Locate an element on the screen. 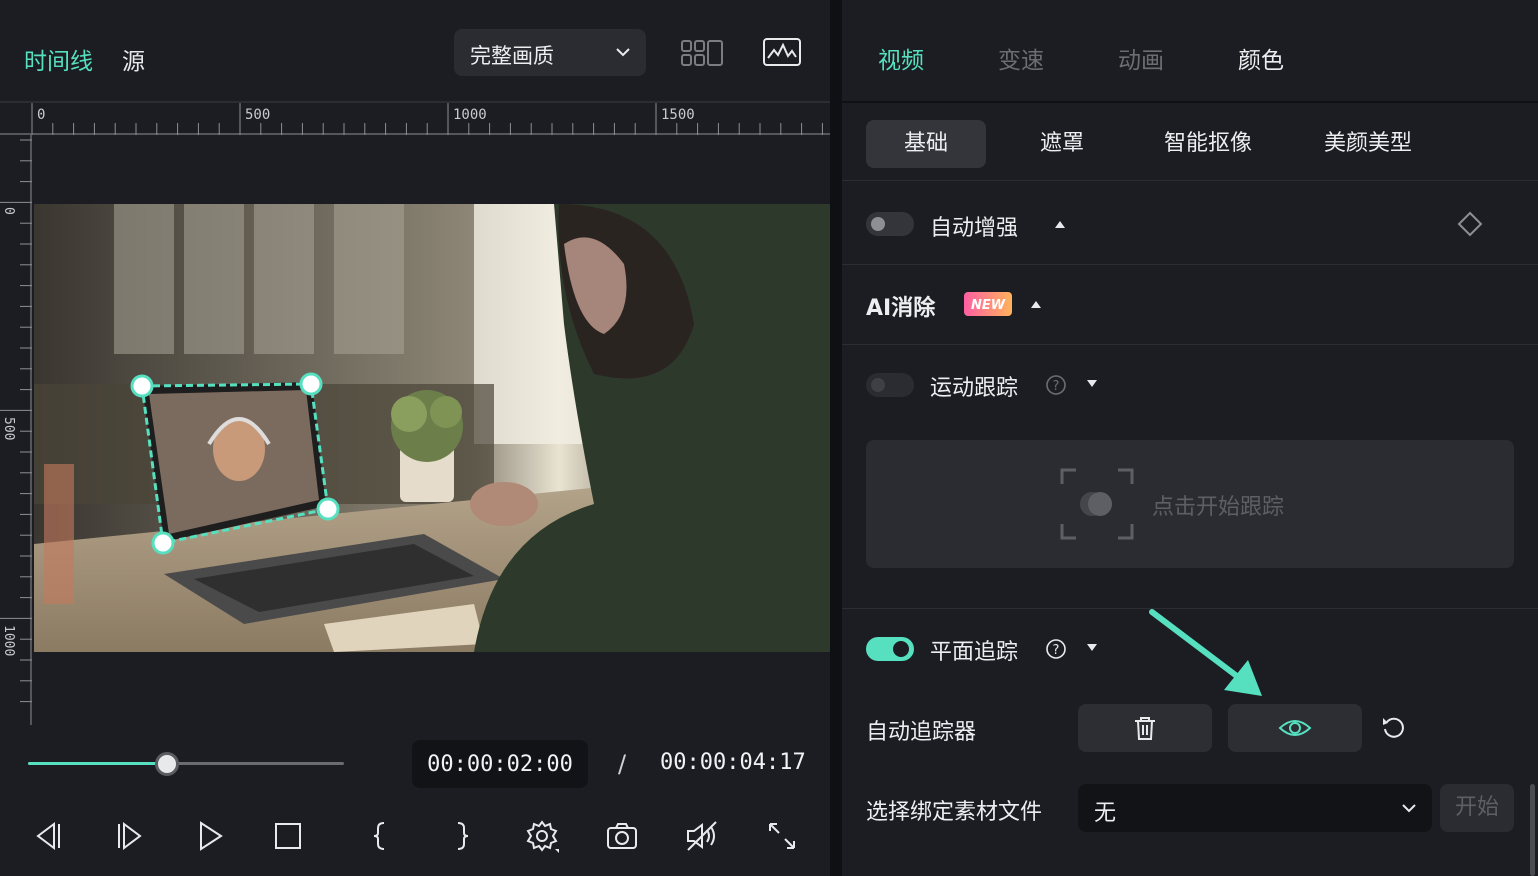  snapshot-button is located at coordinates (622, 836).